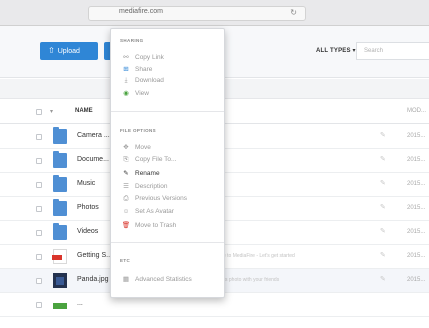 The width and height of the screenshot is (429, 328). Describe the element at coordinates (132, 40) in the screenshot. I see `sharing-section-header: SHARING` at that location.